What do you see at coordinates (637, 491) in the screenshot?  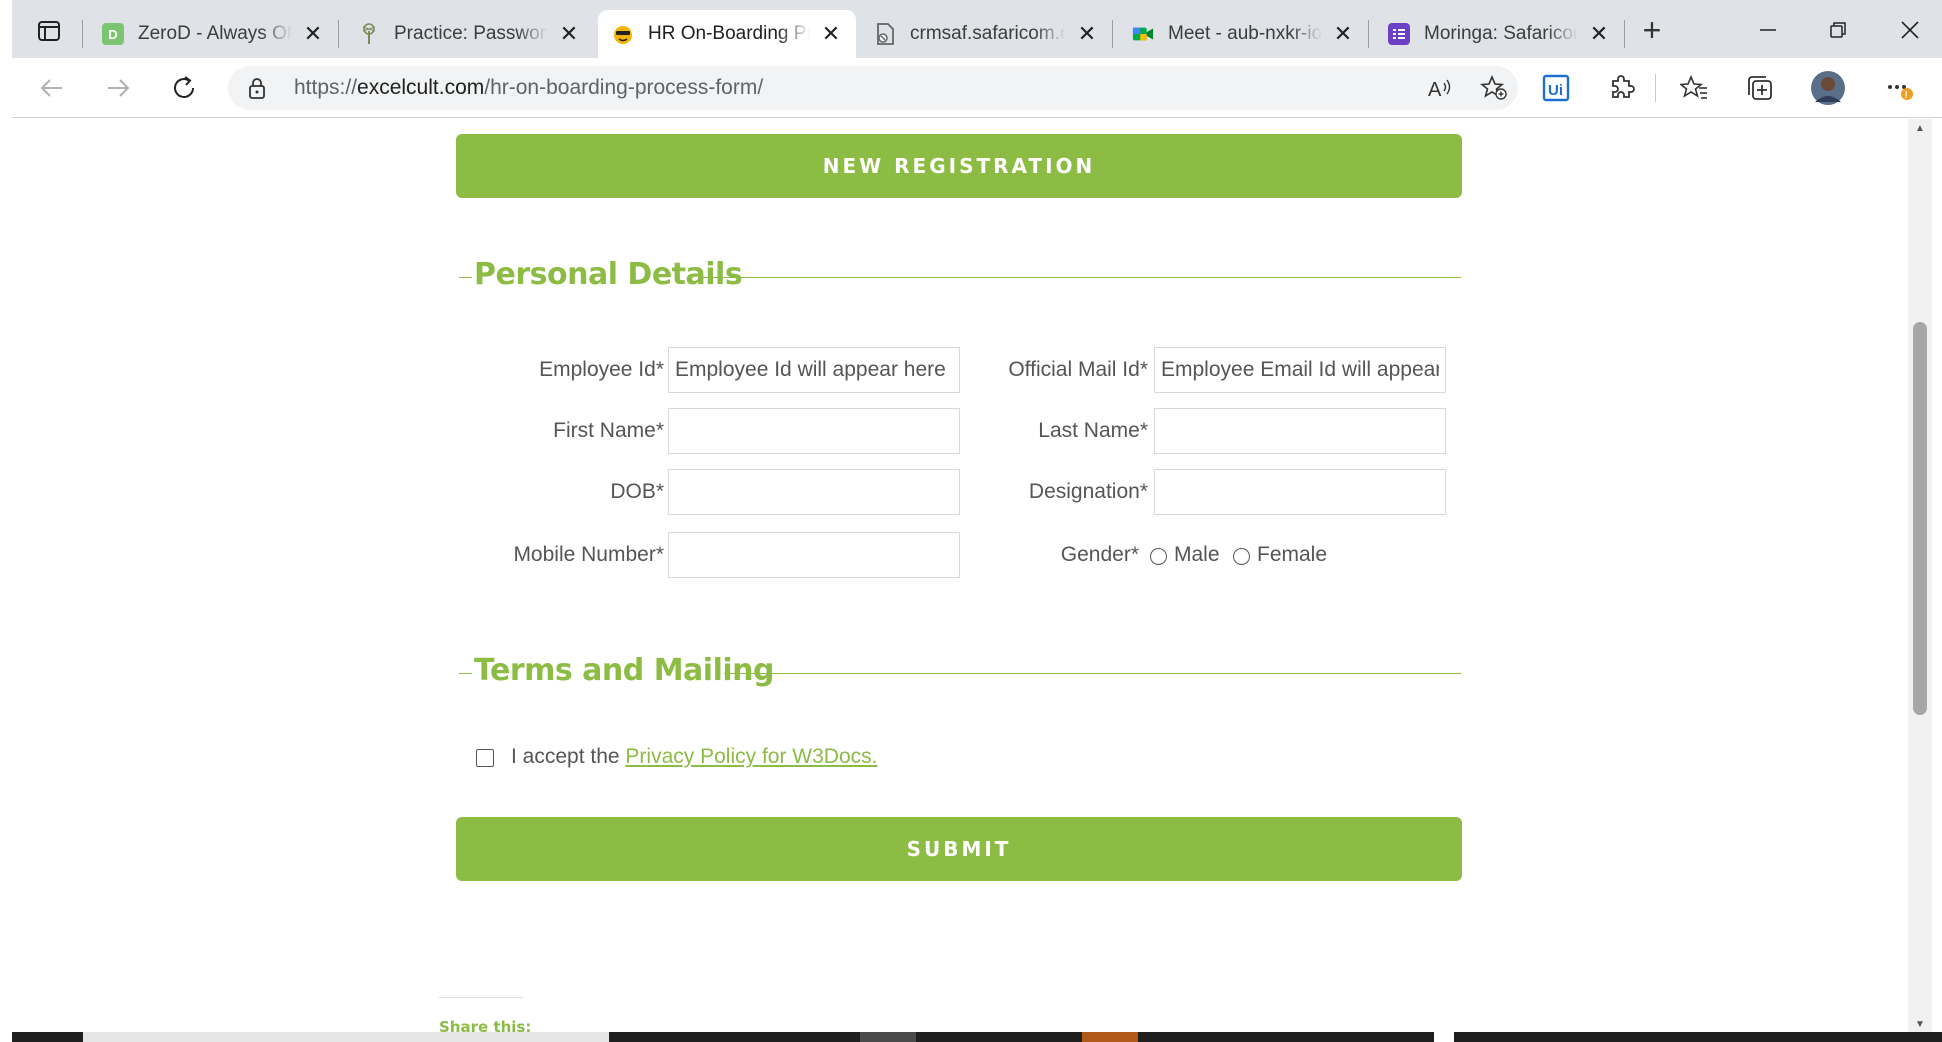 I see `dob-label: DOB*` at bounding box center [637, 491].